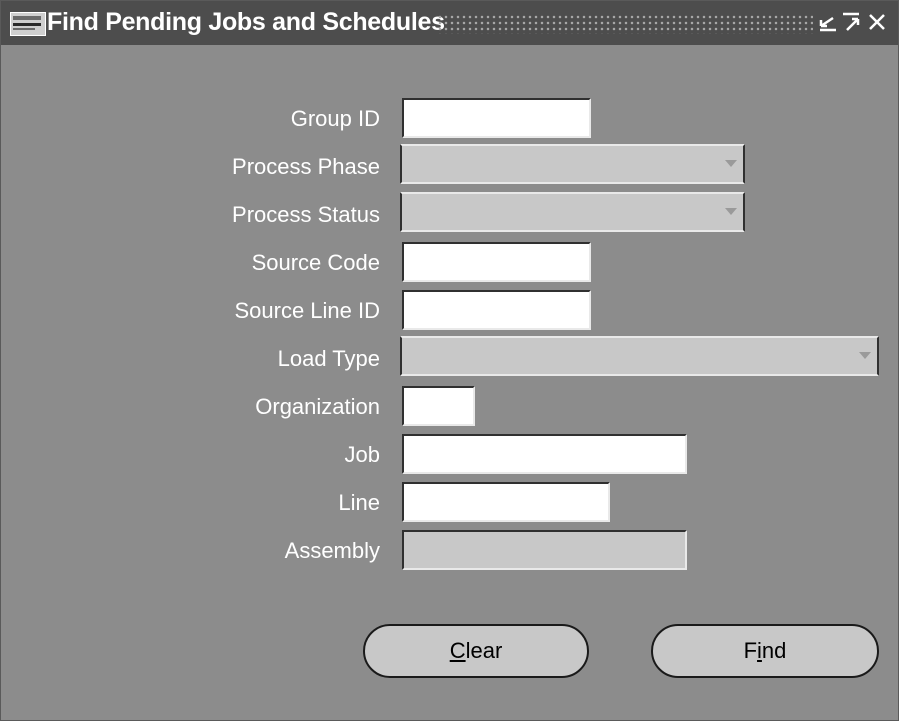  Describe the element at coordinates (750, 650) in the screenshot. I see `find-label-start: F` at that location.